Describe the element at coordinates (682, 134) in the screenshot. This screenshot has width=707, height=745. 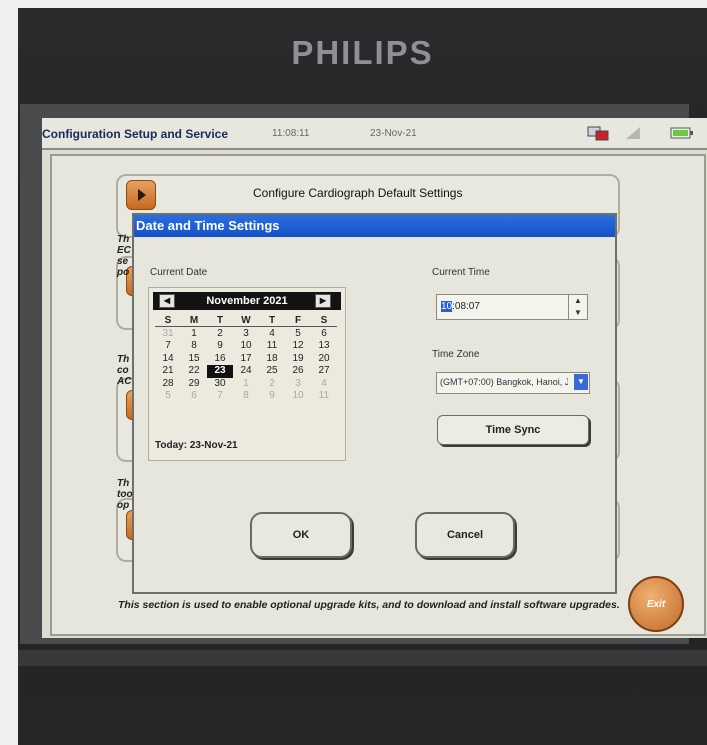
I see `battery-icon` at that location.